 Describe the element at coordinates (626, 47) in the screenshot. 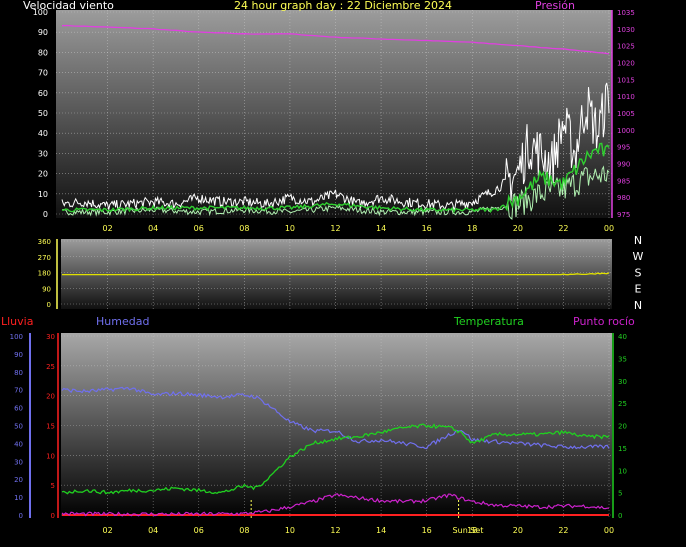

I see `pressure-axis-tick: 1025` at that location.